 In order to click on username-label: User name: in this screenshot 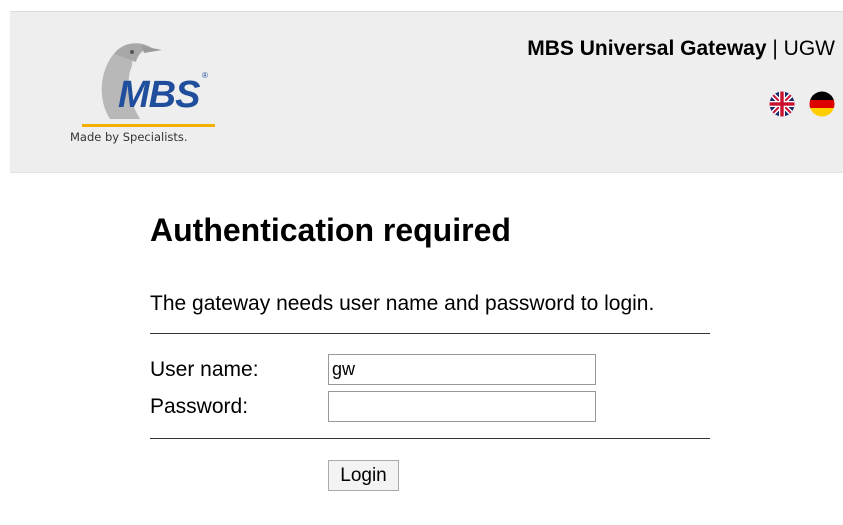, I will do `click(204, 369)`.